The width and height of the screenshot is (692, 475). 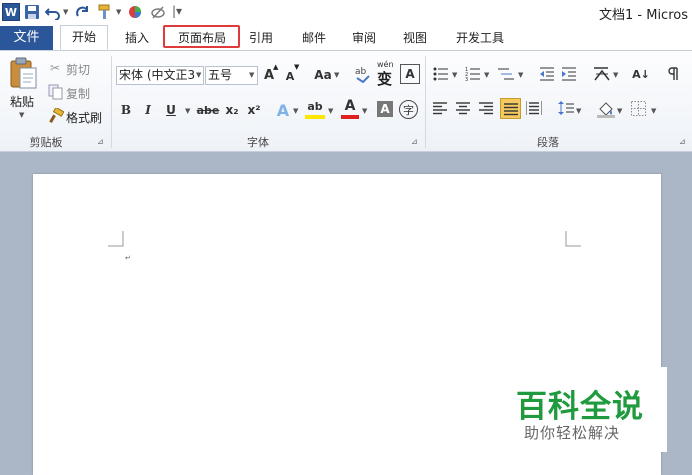 I want to click on font-size-dropdown-icon: ▼, so click(x=251, y=75).